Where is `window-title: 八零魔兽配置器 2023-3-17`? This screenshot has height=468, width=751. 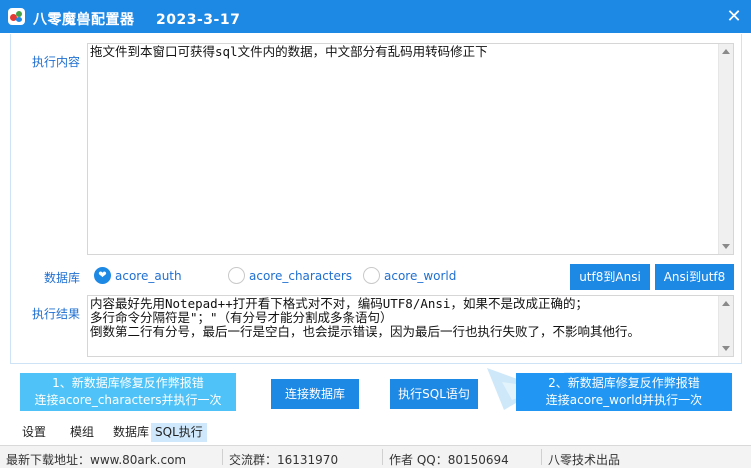
window-title: 八零魔兽配置器 2023-3-17 is located at coordinates (137, 20).